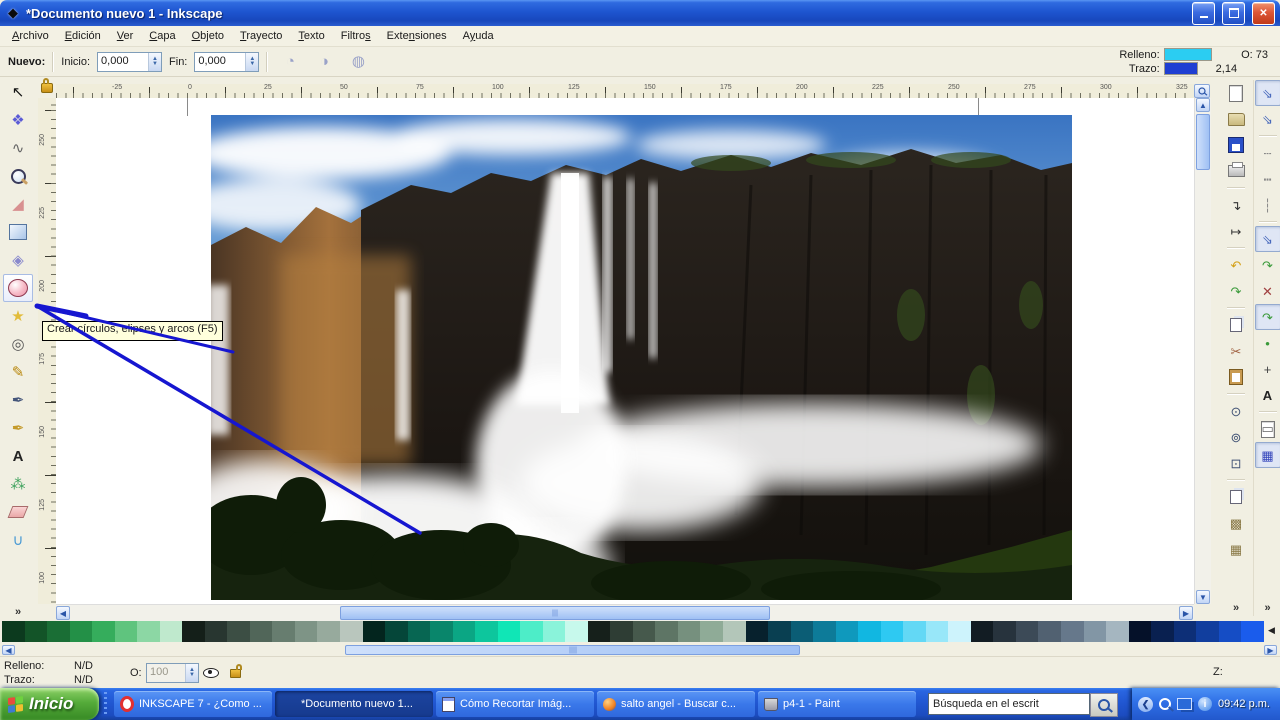 This screenshot has height=720, width=1280. Describe the element at coordinates (18, 288) in the screenshot. I see `tool-ellipse` at that location.